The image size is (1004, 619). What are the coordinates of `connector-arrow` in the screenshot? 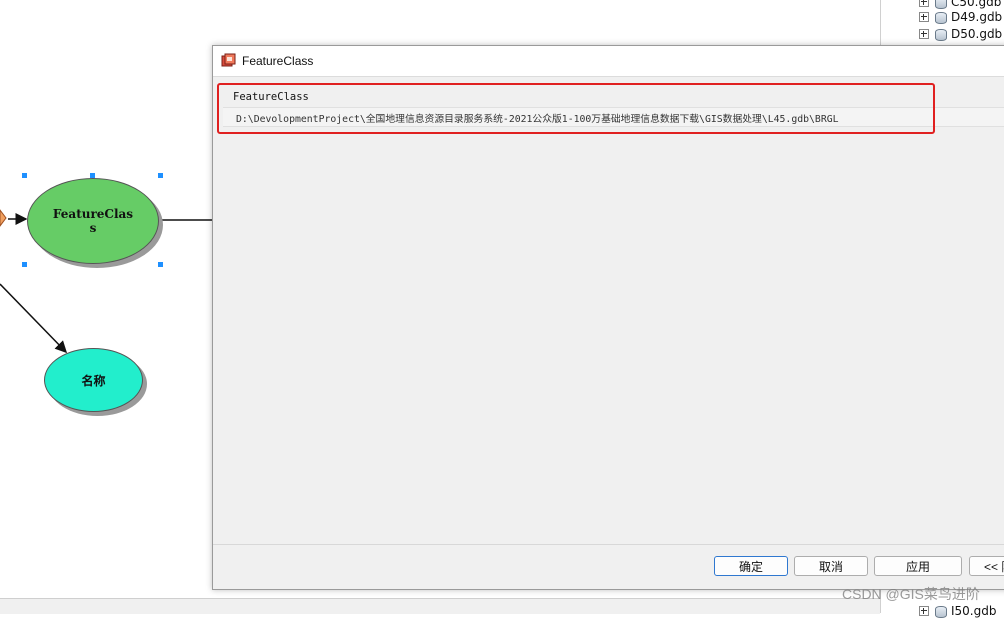 It's located at (34, 318).